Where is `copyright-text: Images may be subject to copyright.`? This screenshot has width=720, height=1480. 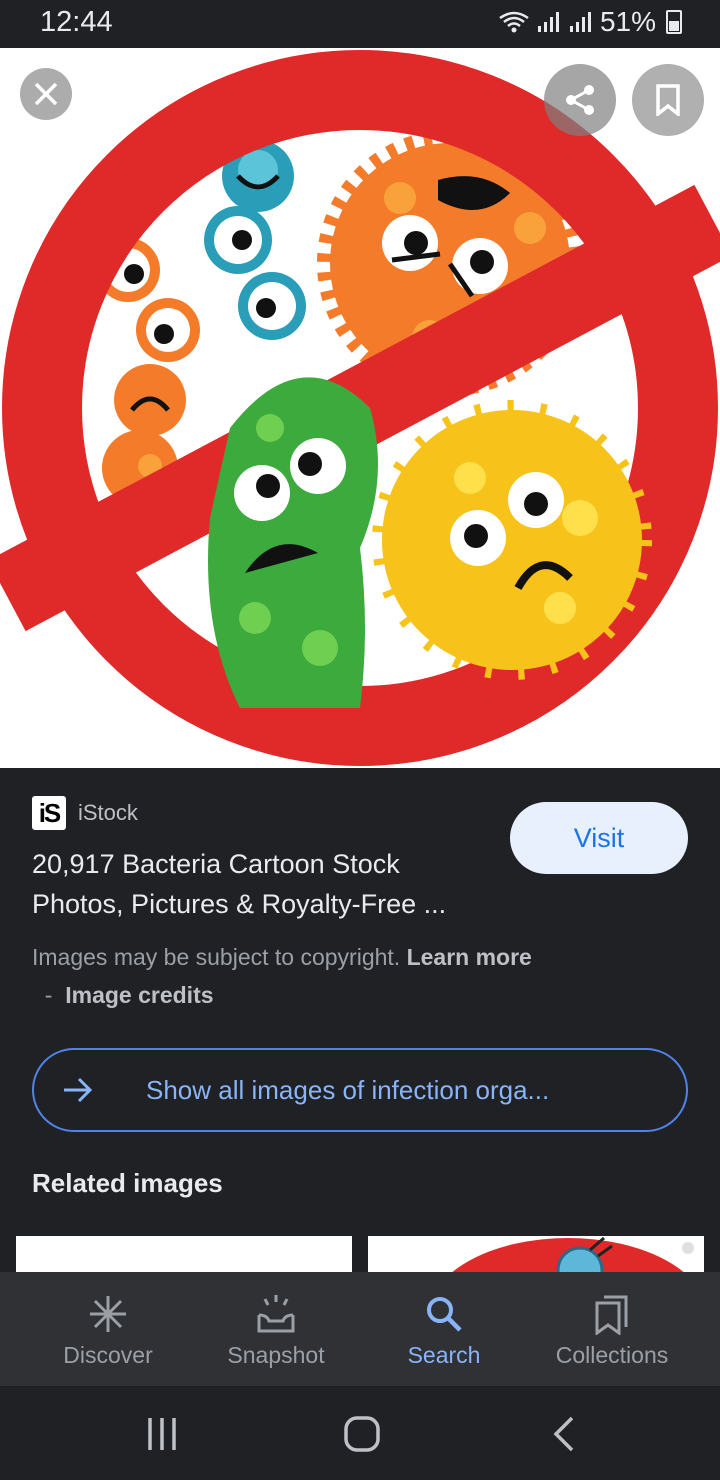
copyright-text: Images may be subject to copyright. is located at coordinates (216, 957).